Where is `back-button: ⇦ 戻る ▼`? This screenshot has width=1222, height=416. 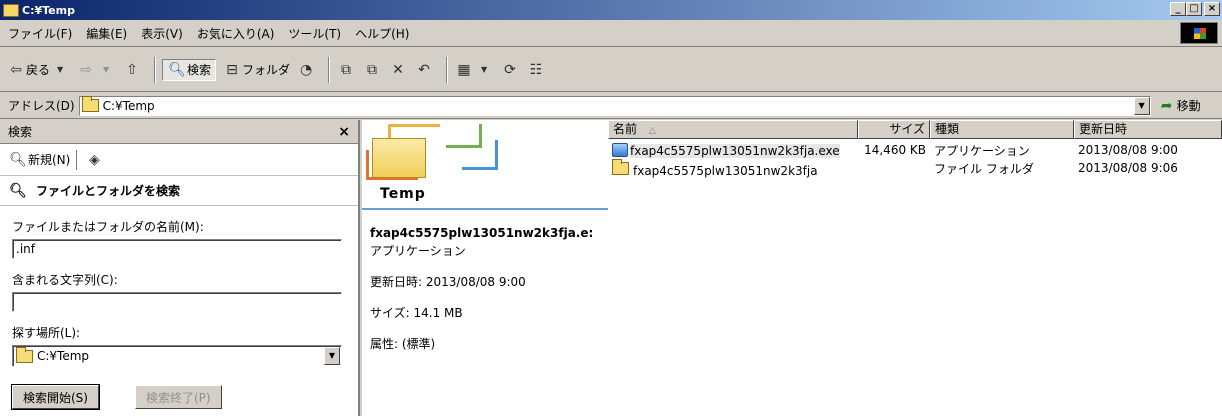
back-button: ⇦ 戻る ▼ is located at coordinates (38, 70).